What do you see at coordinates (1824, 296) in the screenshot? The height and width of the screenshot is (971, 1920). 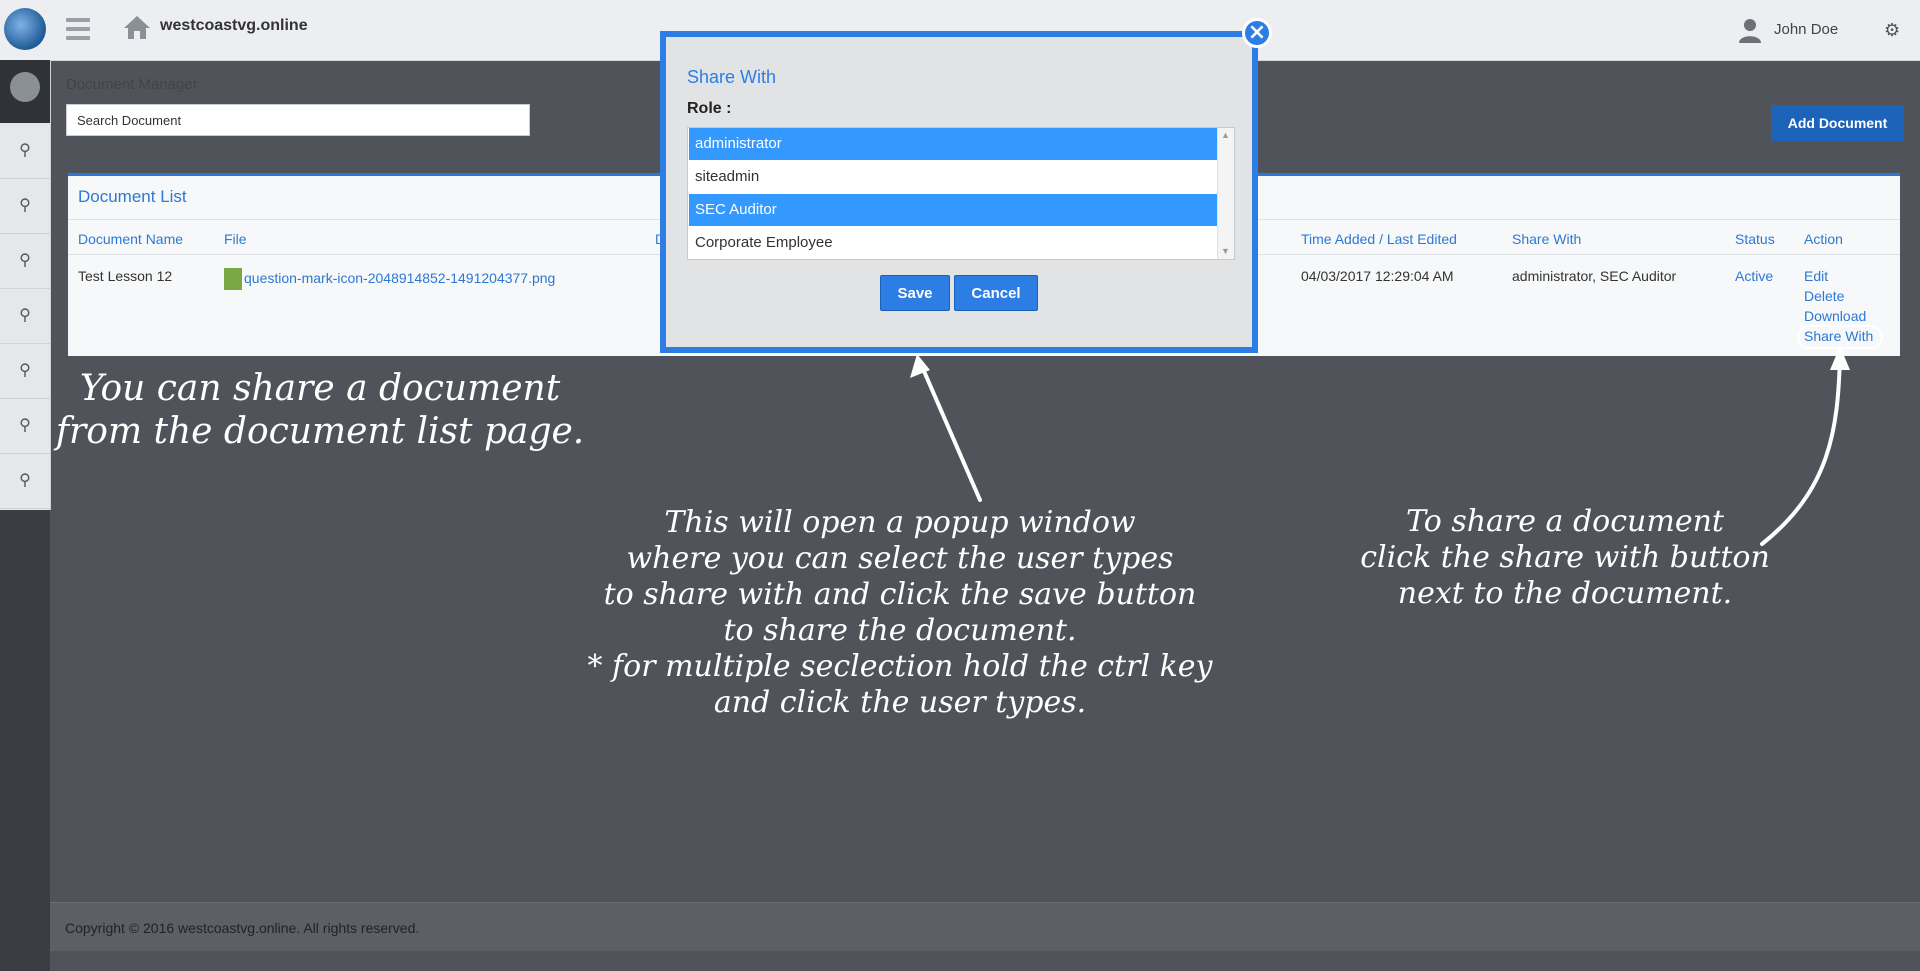 I see `delete-link: Delete` at bounding box center [1824, 296].